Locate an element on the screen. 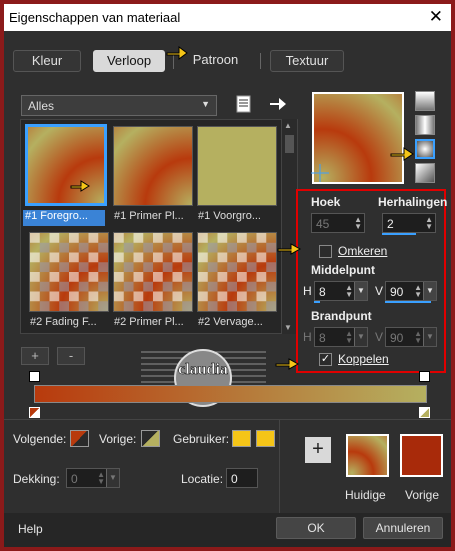  title-bar: Eigenschappen van materiaal ✕ is located at coordinates (227, 17).